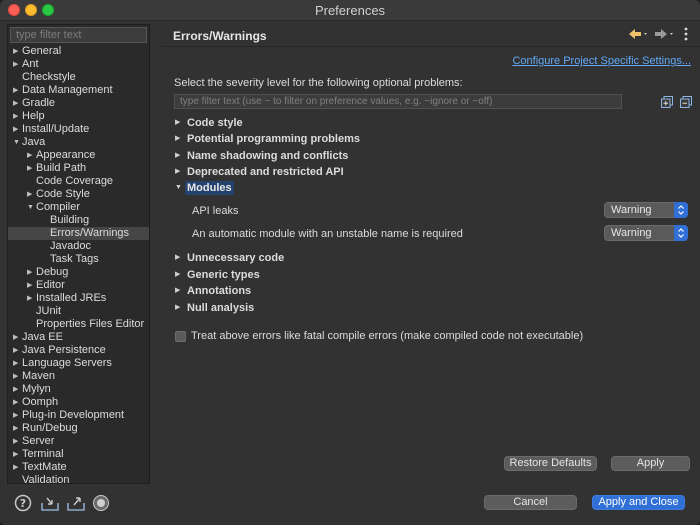  Describe the element at coordinates (78, 441) in the screenshot. I see `tree-item-server: ▶ Server` at that location.